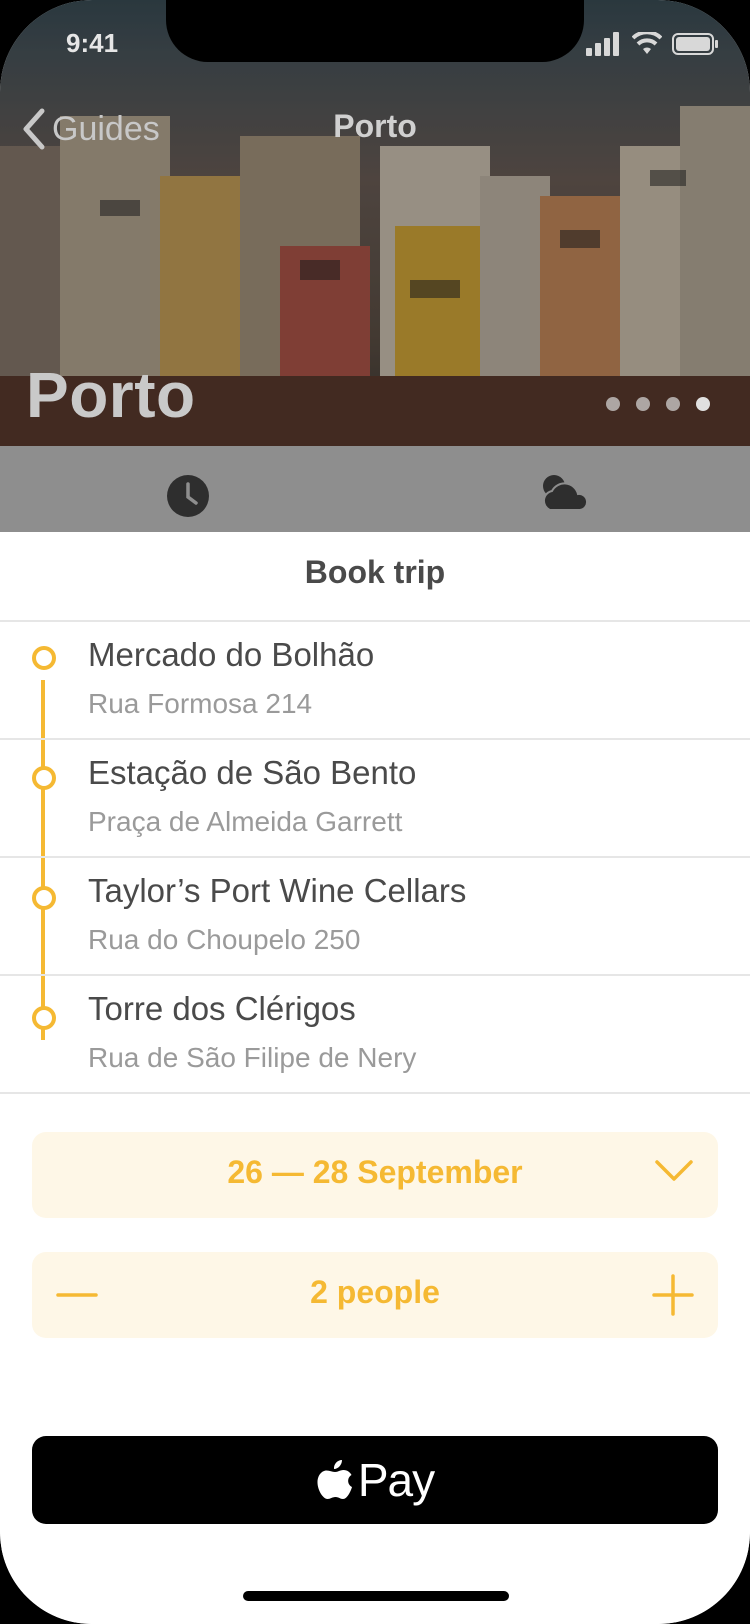 The image size is (750, 1624). Describe the element at coordinates (375, 31) in the screenshot. I see `device-notch` at that location.